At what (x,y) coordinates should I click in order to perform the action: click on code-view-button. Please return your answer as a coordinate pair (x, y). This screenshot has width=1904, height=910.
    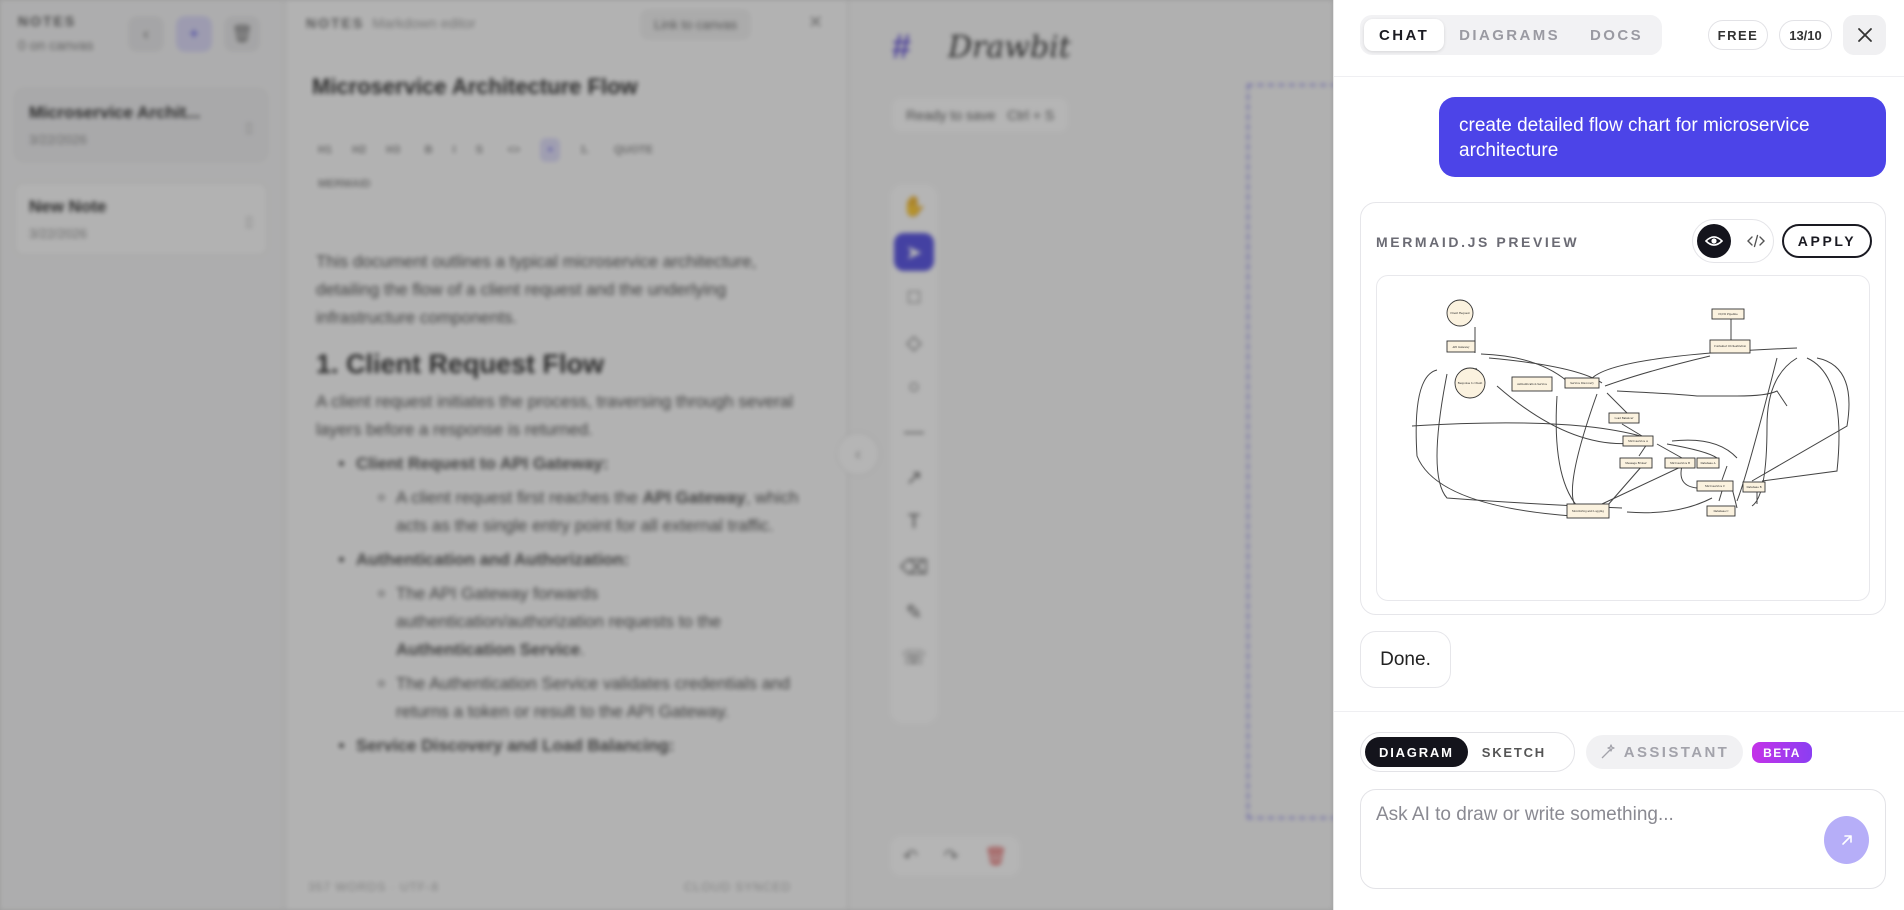
    Looking at the image, I should click on (1756, 241).